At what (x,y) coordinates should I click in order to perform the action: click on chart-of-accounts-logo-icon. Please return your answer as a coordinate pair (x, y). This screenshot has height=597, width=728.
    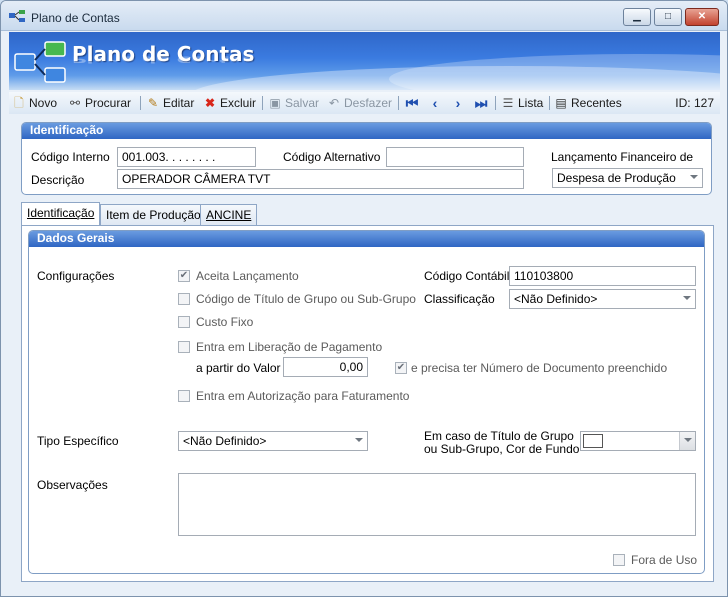
    Looking at the image, I should click on (40, 62).